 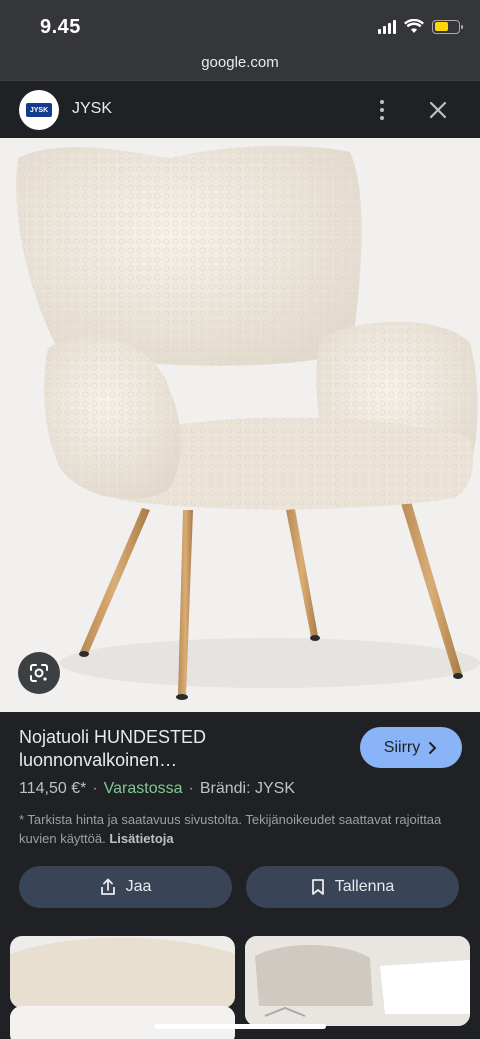 I want to click on bookmark-icon, so click(x=317, y=887).